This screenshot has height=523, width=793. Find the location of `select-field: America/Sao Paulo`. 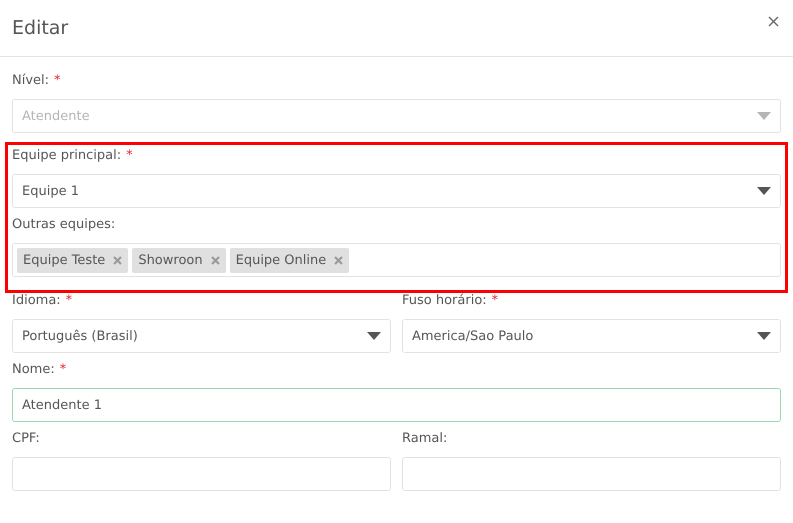

select-field: America/Sao Paulo is located at coordinates (591, 336).